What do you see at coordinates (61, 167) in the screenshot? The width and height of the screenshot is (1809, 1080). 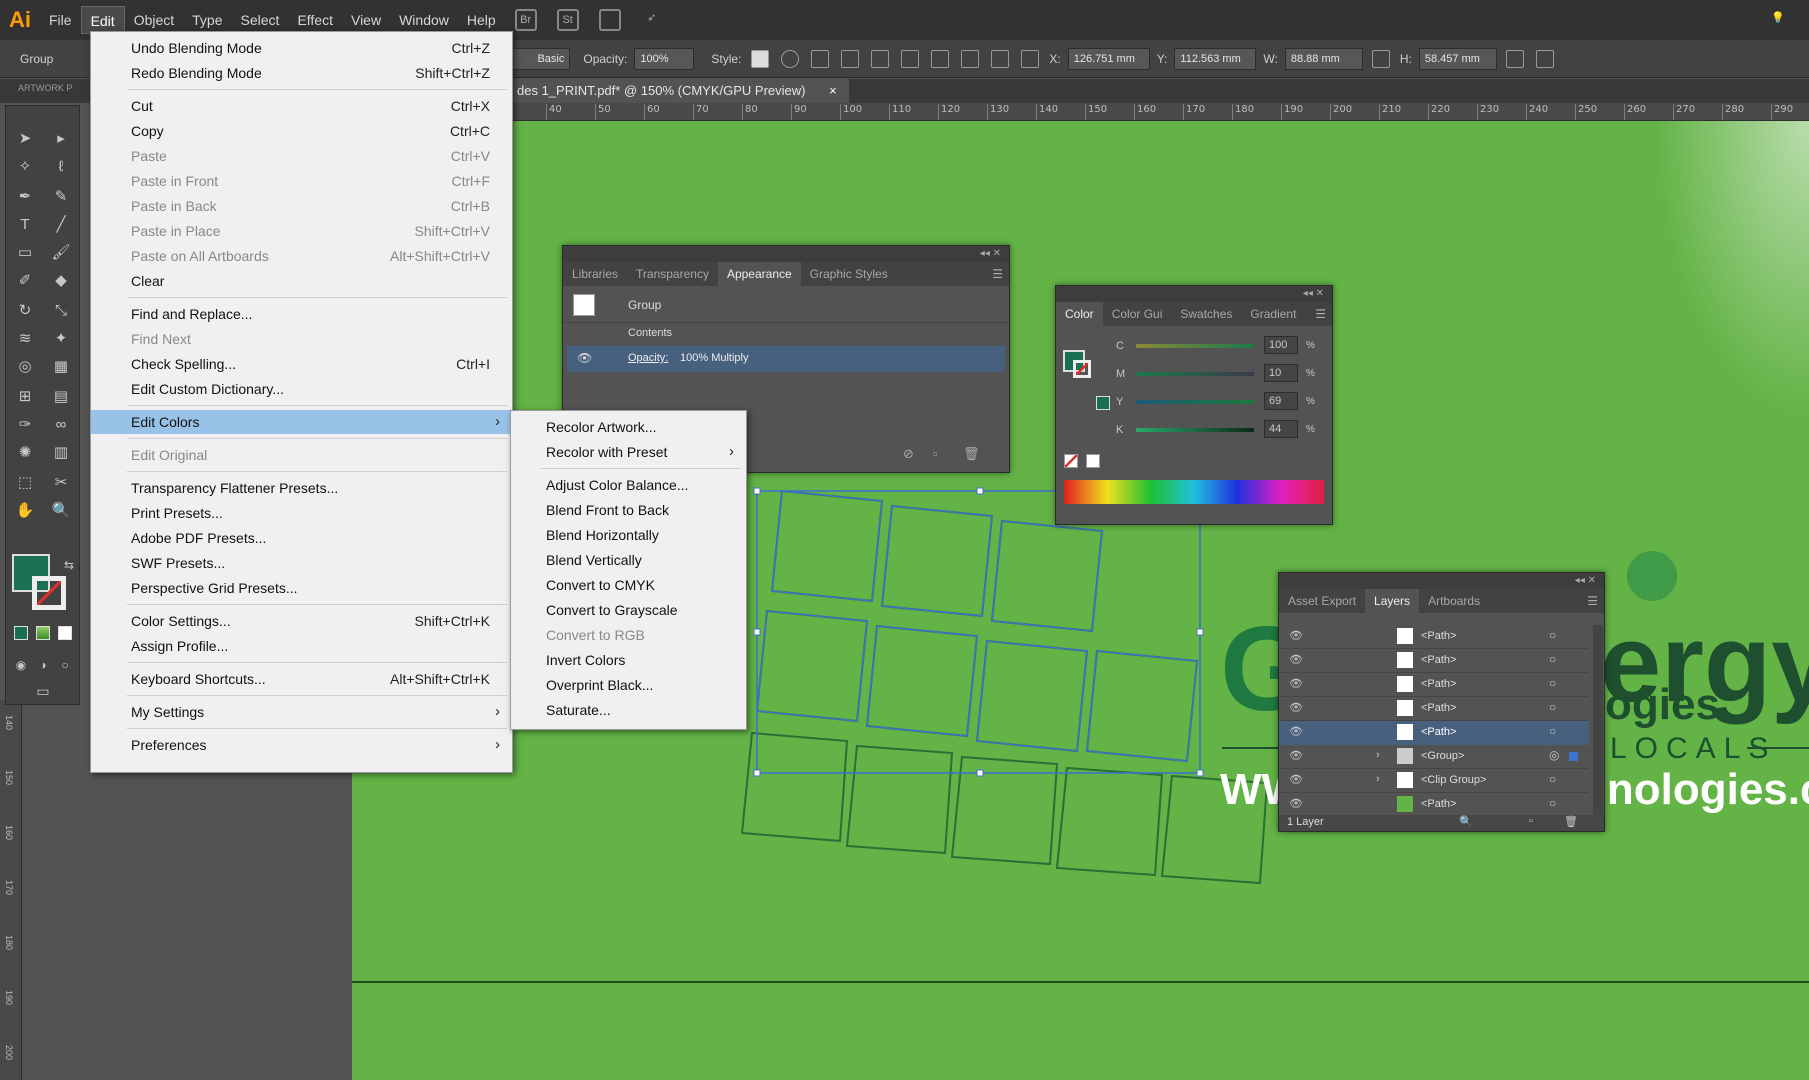 I see `lasso-tool-icon: ℓ` at bounding box center [61, 167].